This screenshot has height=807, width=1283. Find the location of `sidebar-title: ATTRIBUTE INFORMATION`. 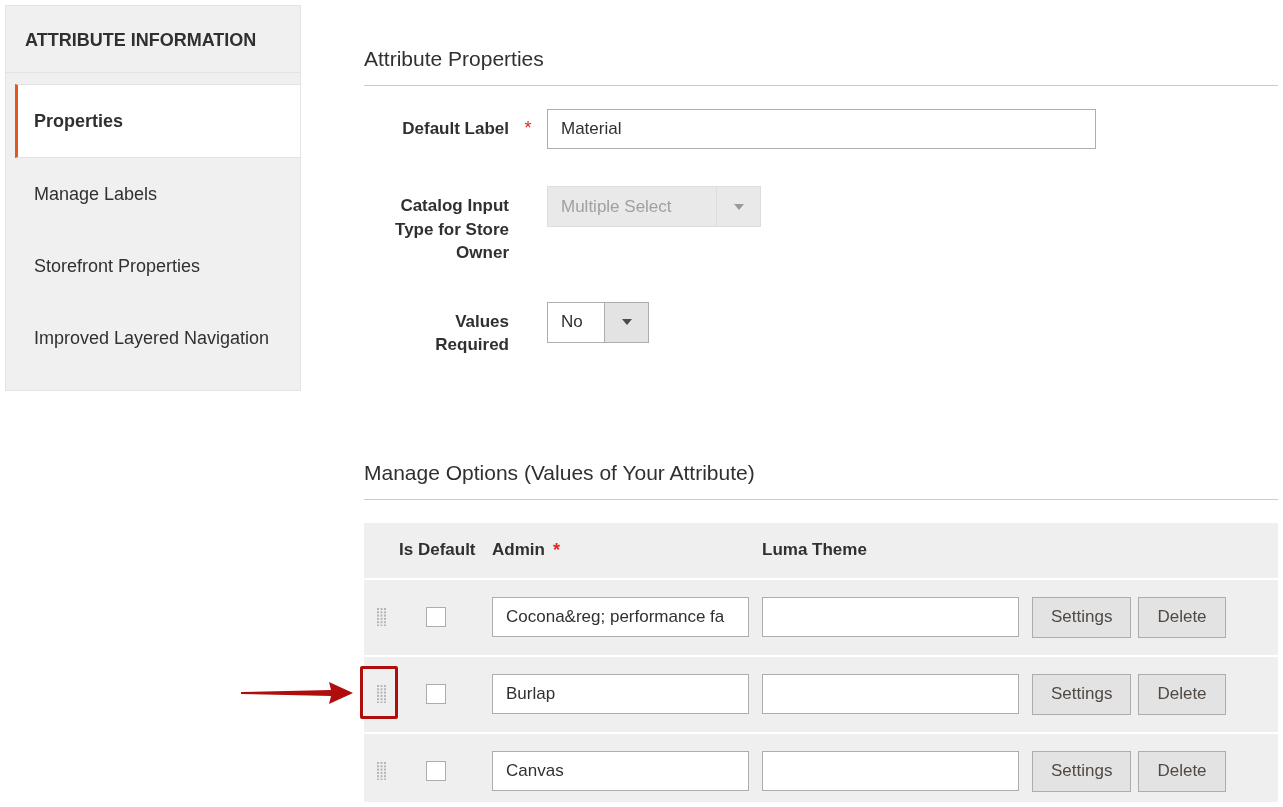

sidebar-title: ATTRIBUTE INFORMATION is located at coordinates (153, 39).